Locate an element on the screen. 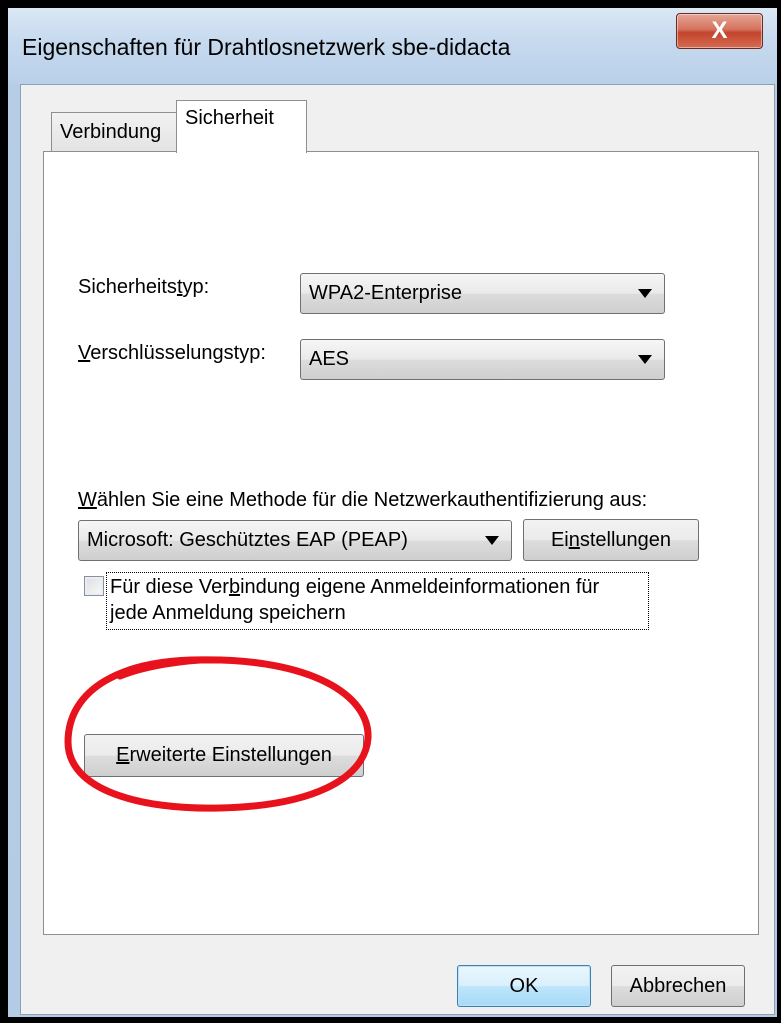  cancel-button: Abbrechen is located at coordinates (678, 986).